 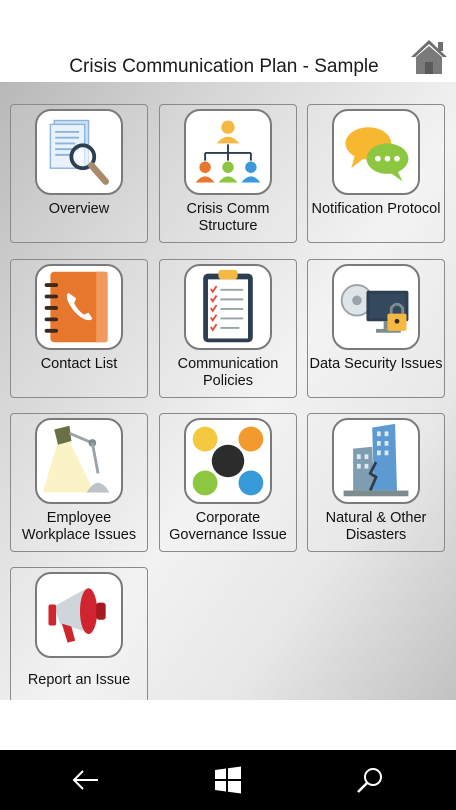 I want to click on back-arrow-icon, so click(x=85, y=780).